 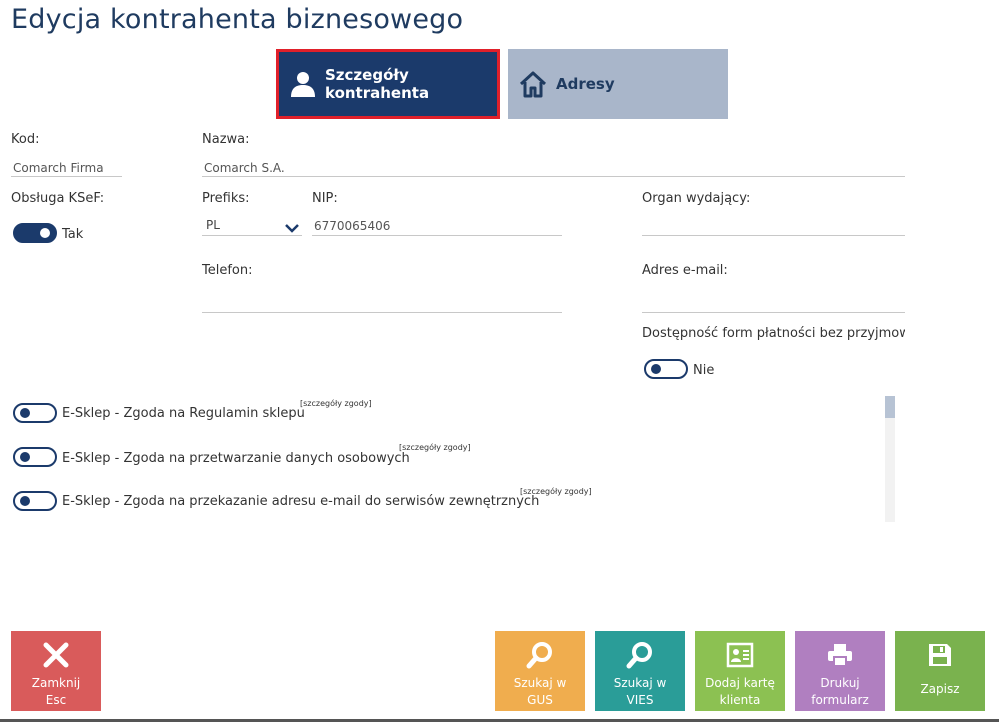 What do you see at coordinates (377, 84) in the screenshot?
I see `tab-details-label: Szczegóły kontrahenta` at bounding box center [377, 84].